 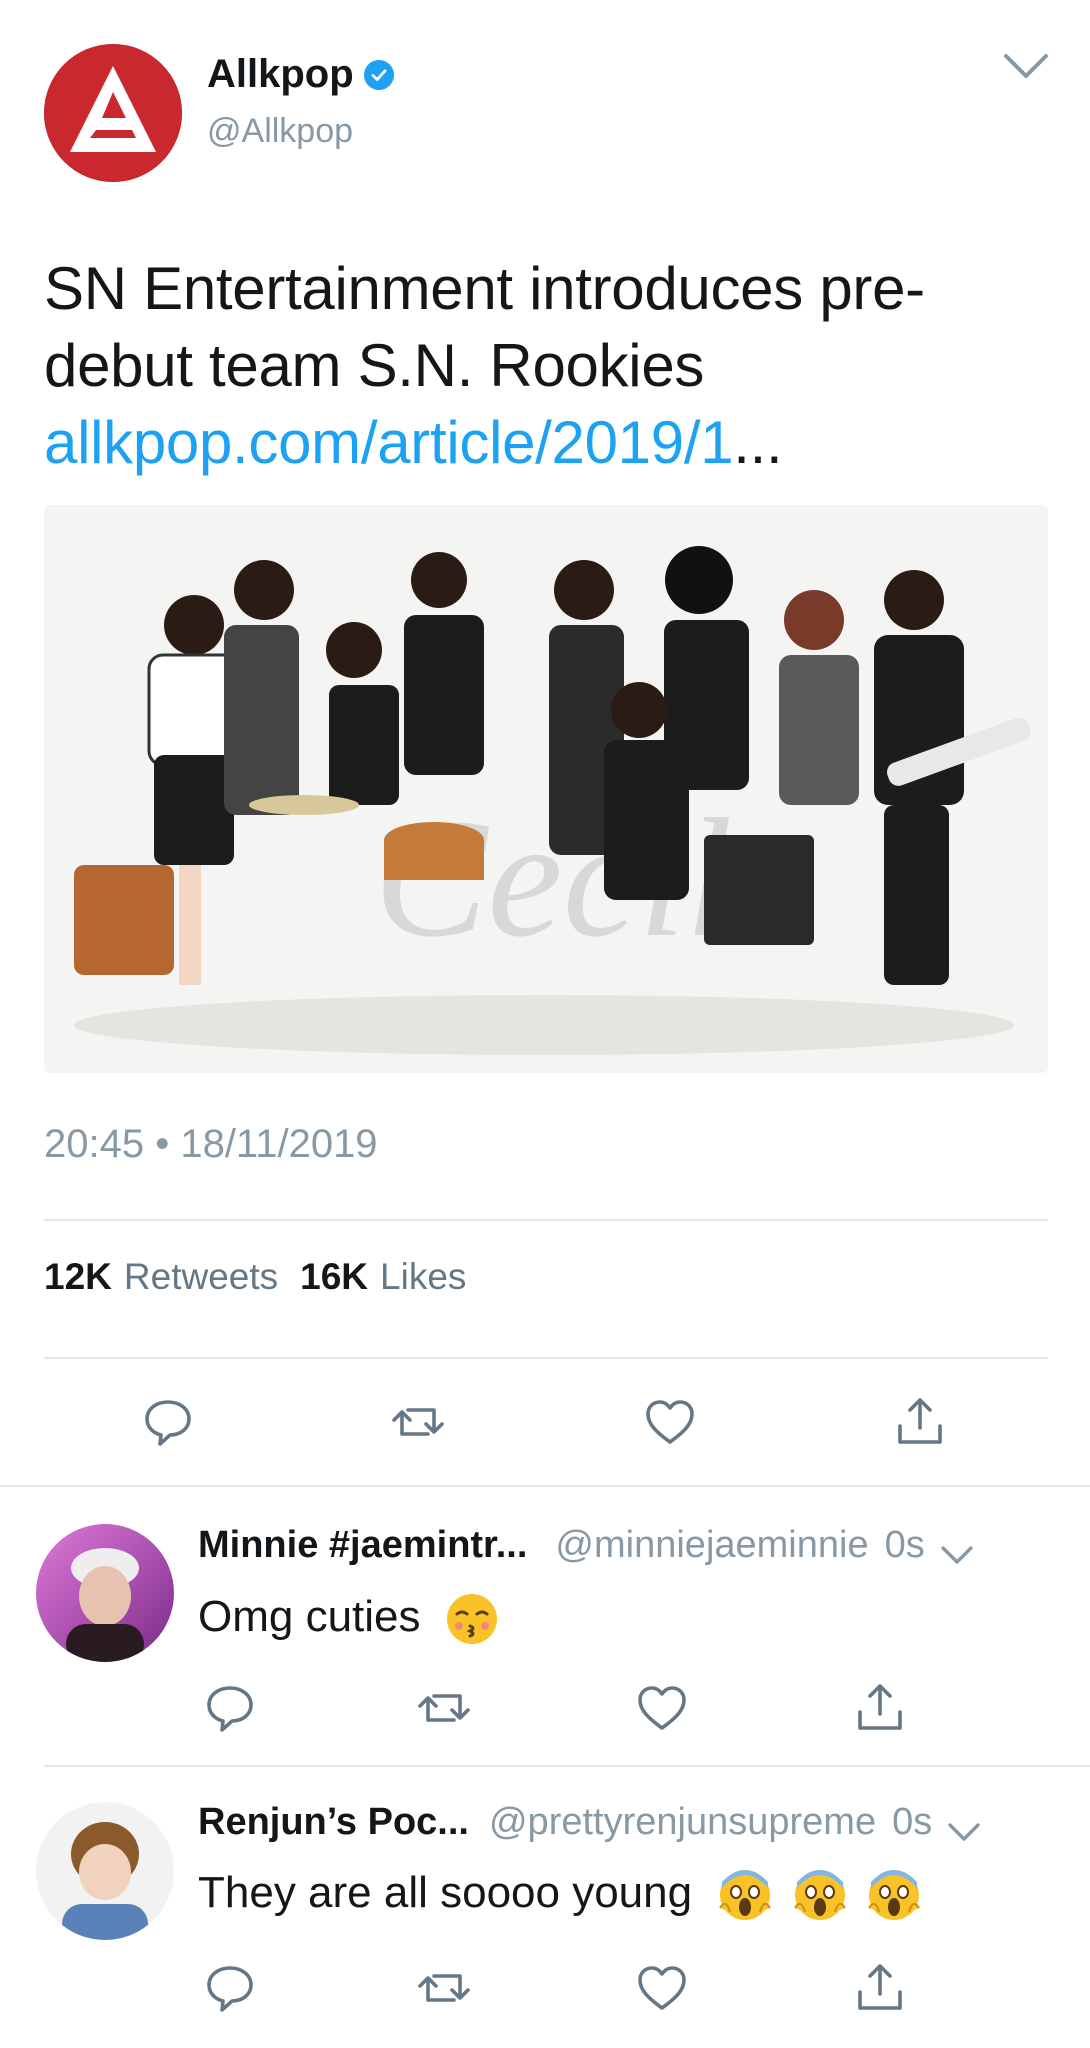 I want to click on reply-handle: @minniejaeminnie, so click(x=711, y=1545).